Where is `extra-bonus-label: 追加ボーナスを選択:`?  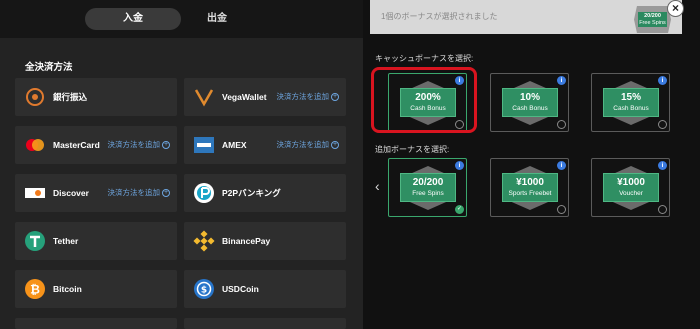
extra-bonus-label: 追加ボーナスを選択: is located at coordinates (412, 149).